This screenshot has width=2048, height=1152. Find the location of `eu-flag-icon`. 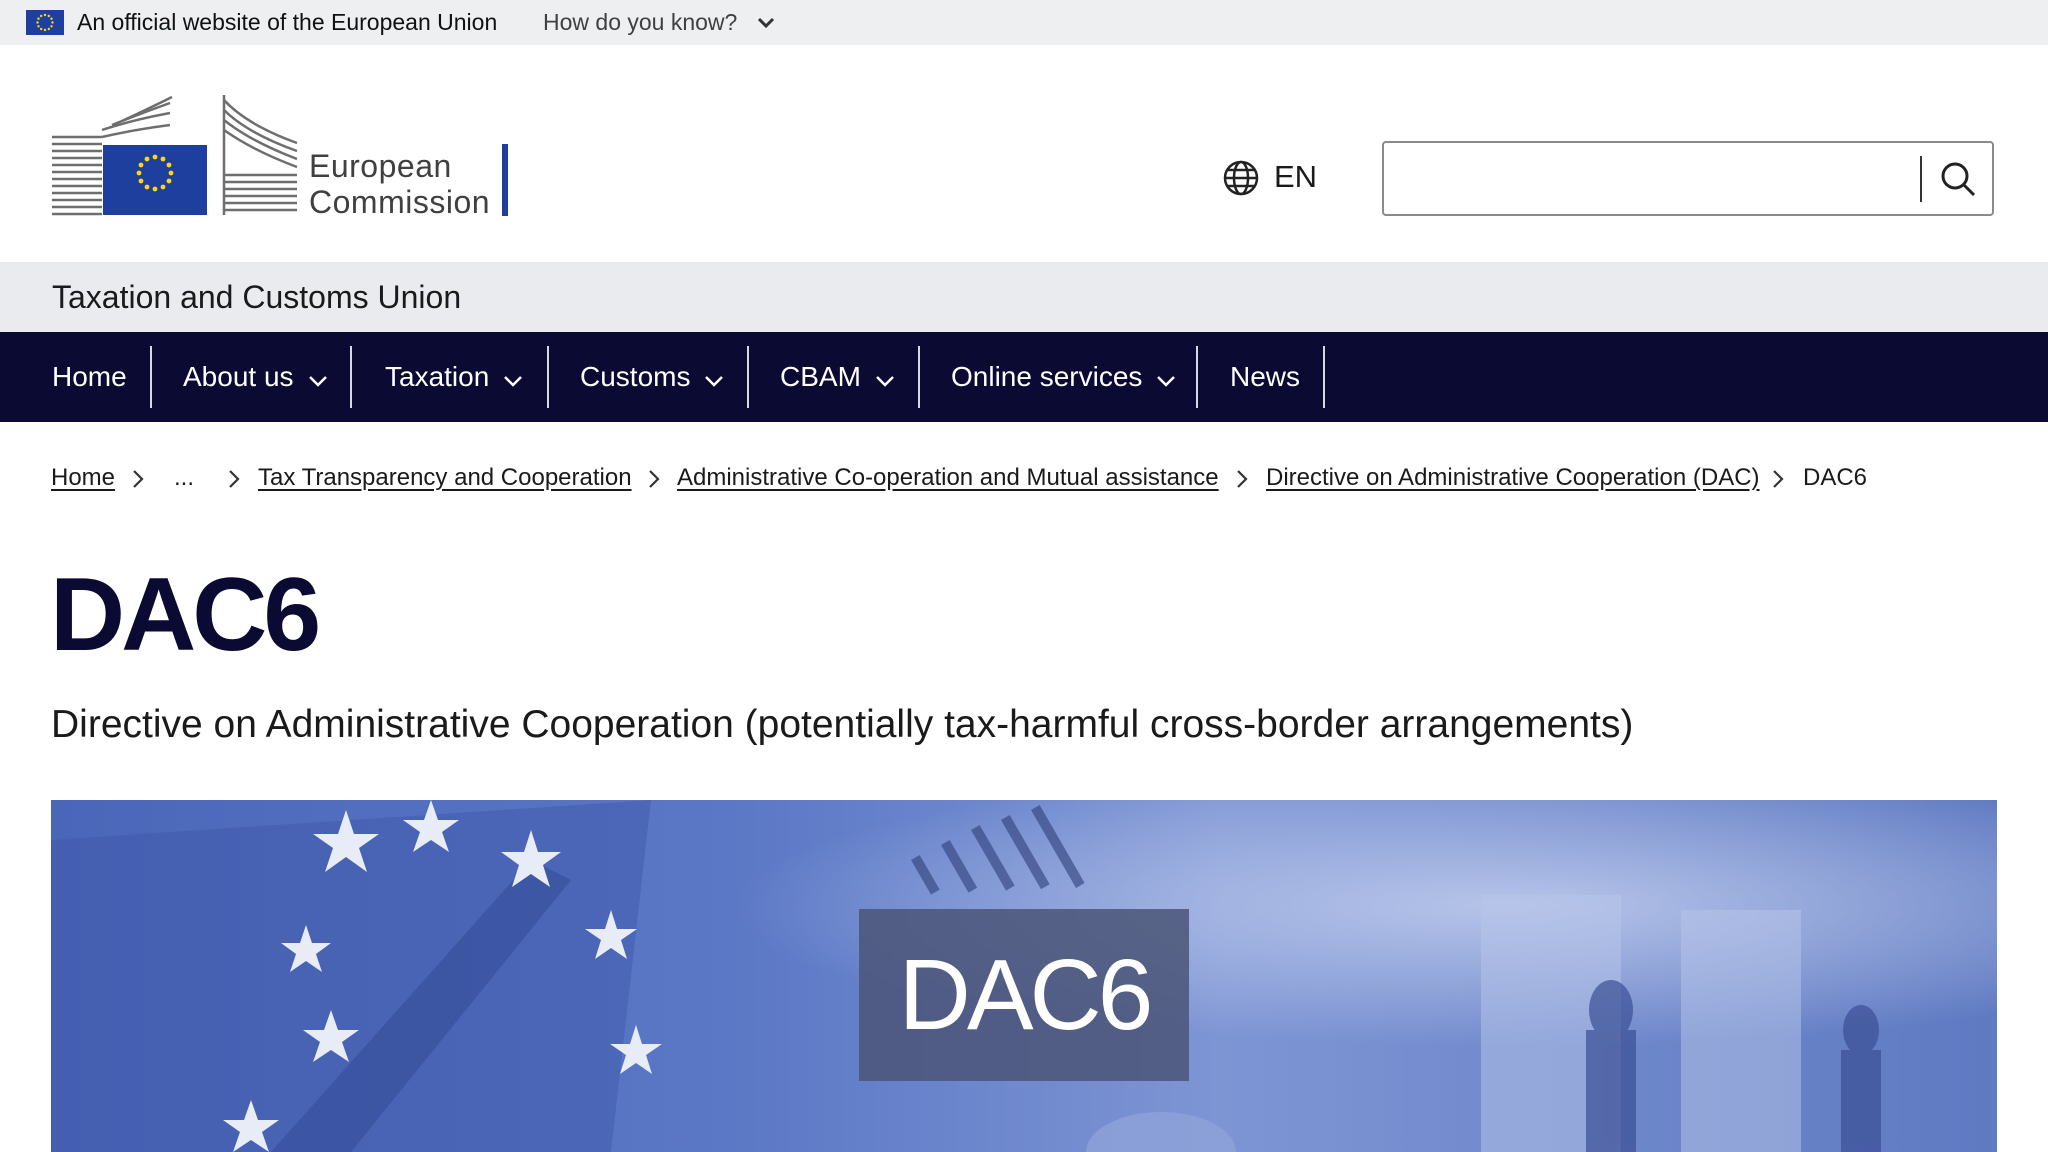

eu-flag-icon is located at coordinates (45, 22).